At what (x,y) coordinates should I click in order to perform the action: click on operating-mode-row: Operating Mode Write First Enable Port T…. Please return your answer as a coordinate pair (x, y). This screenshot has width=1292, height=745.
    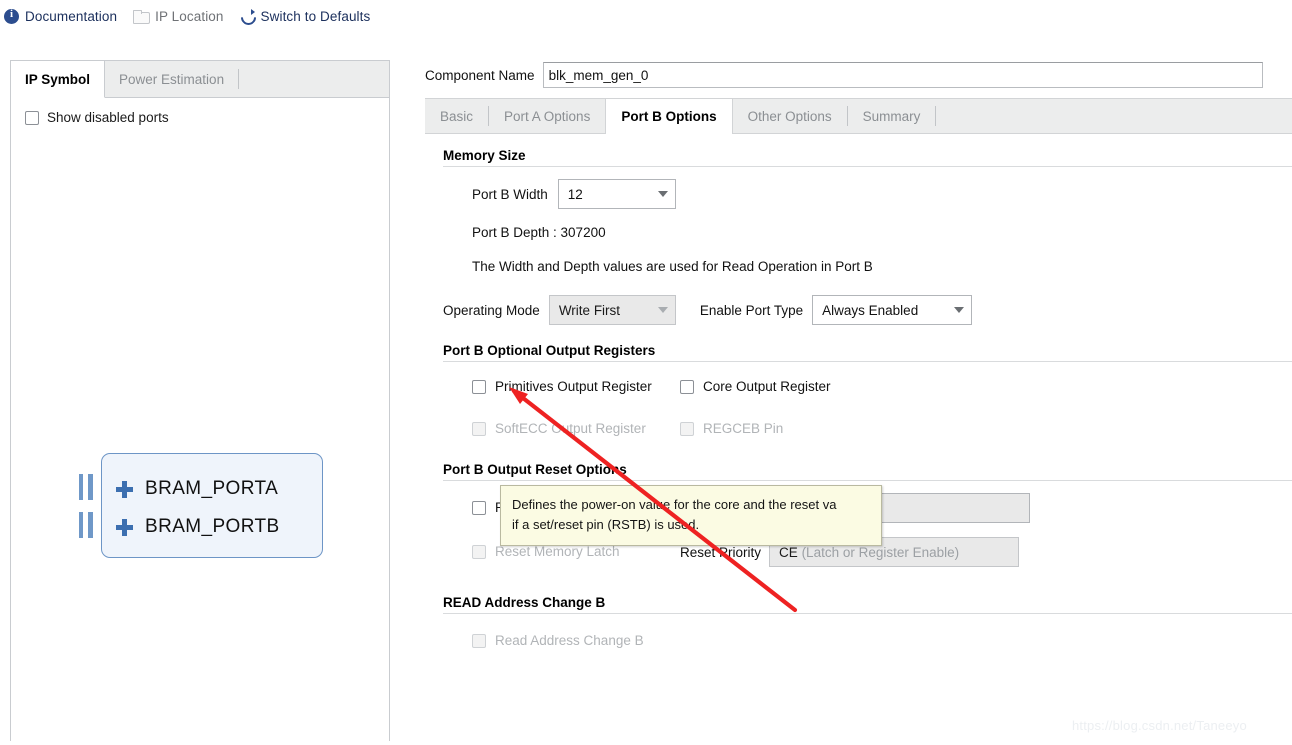
    Looking at the image, I should click on (867, 310).